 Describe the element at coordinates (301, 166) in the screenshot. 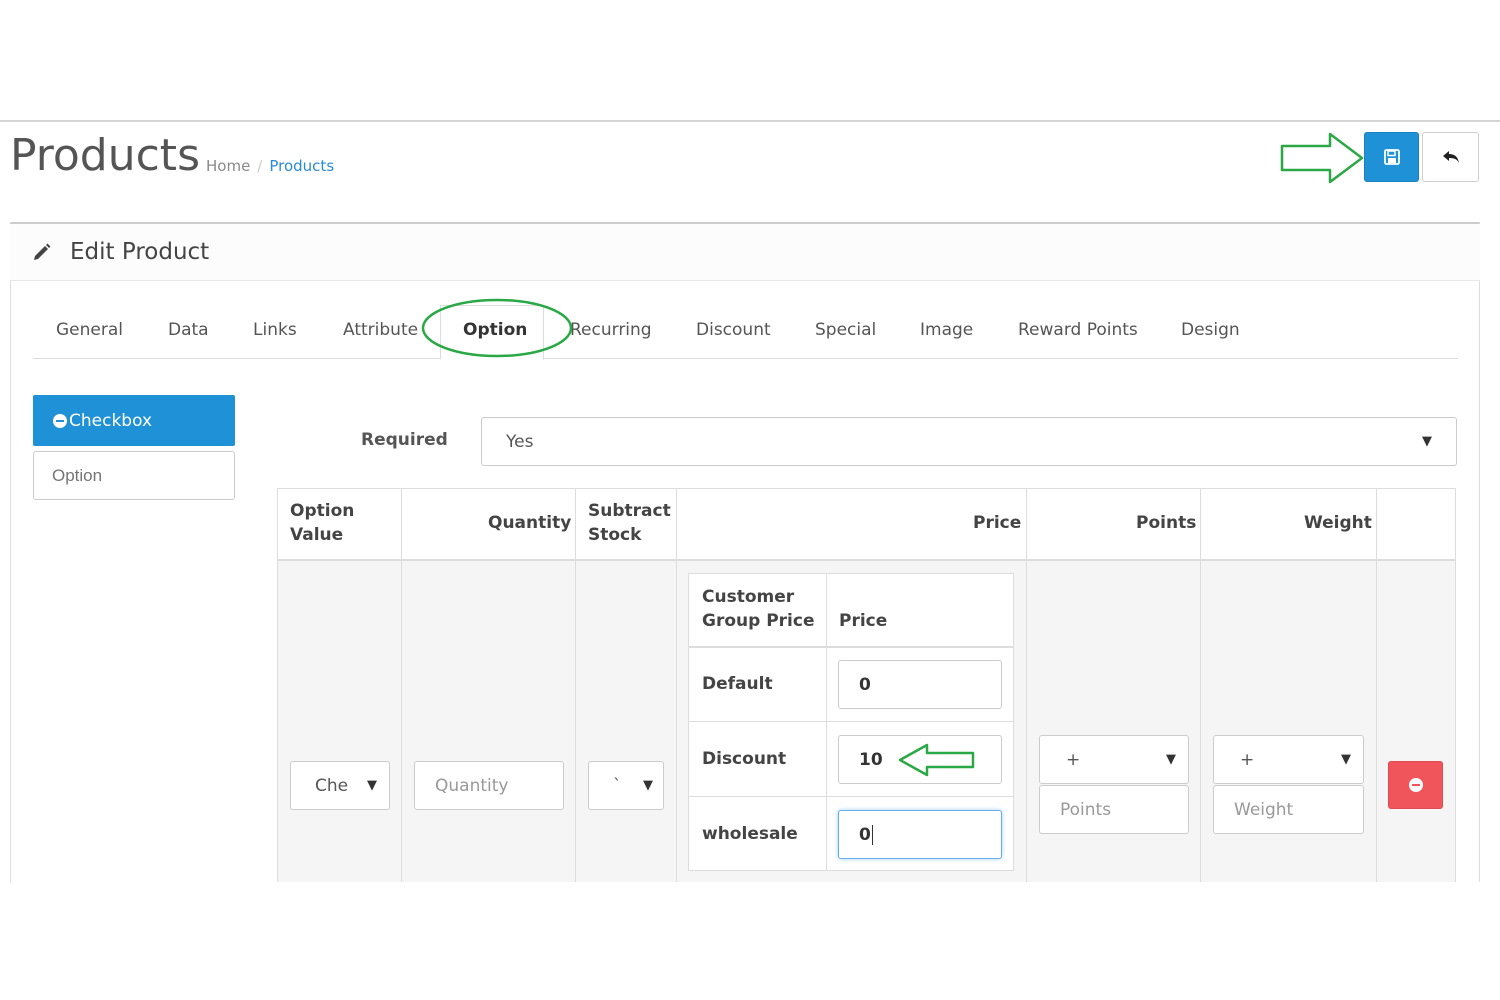

I see `breadcrumb-products-link: Products` at that location.